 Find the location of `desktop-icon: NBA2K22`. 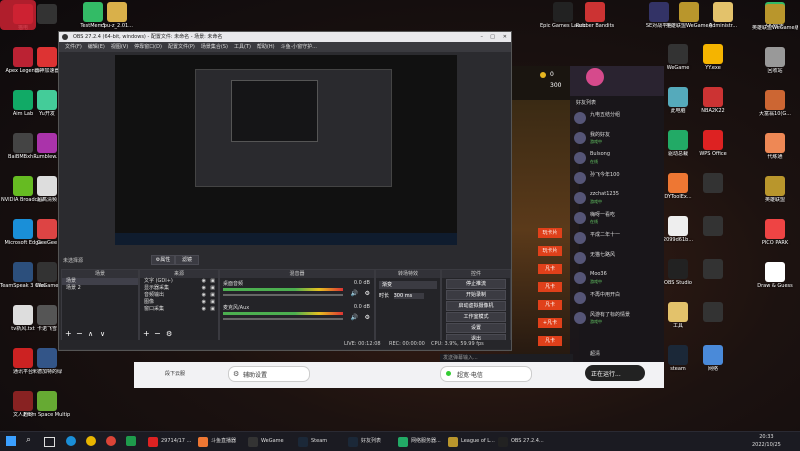

desktop-icon: NBA2K22 is located at coordinates (713, 104).